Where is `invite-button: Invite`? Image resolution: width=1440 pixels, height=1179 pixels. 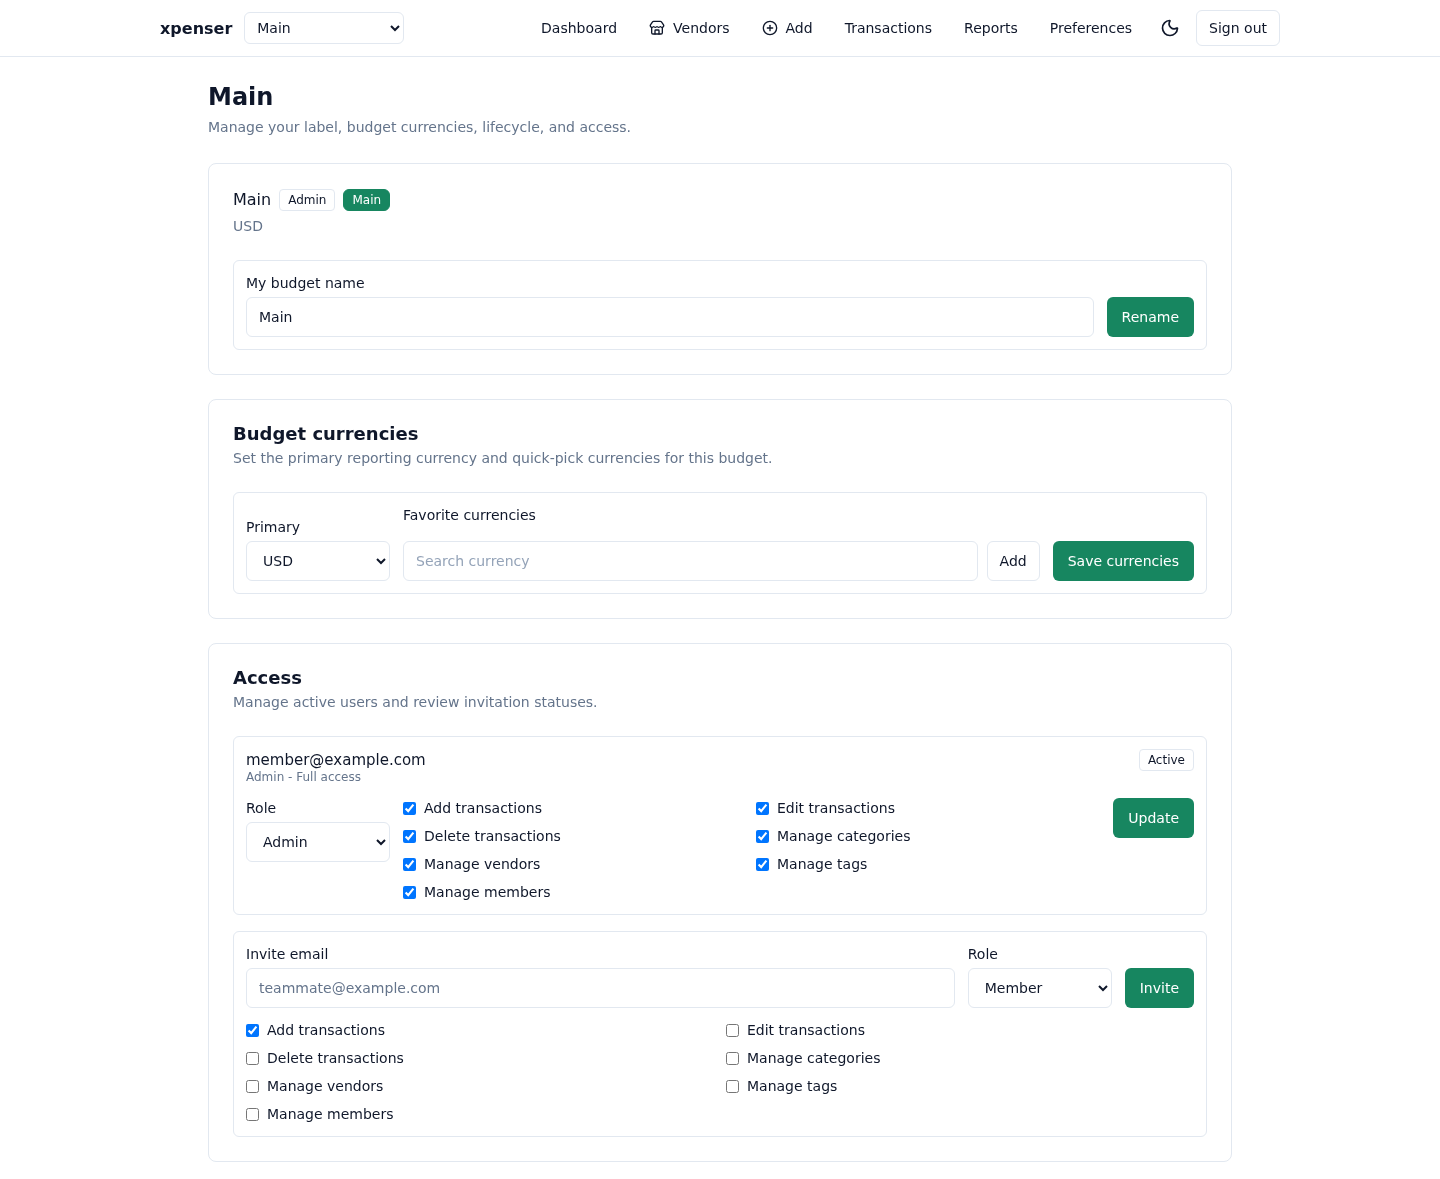
invite-button: Invite is located at coordinates (1159, 988).